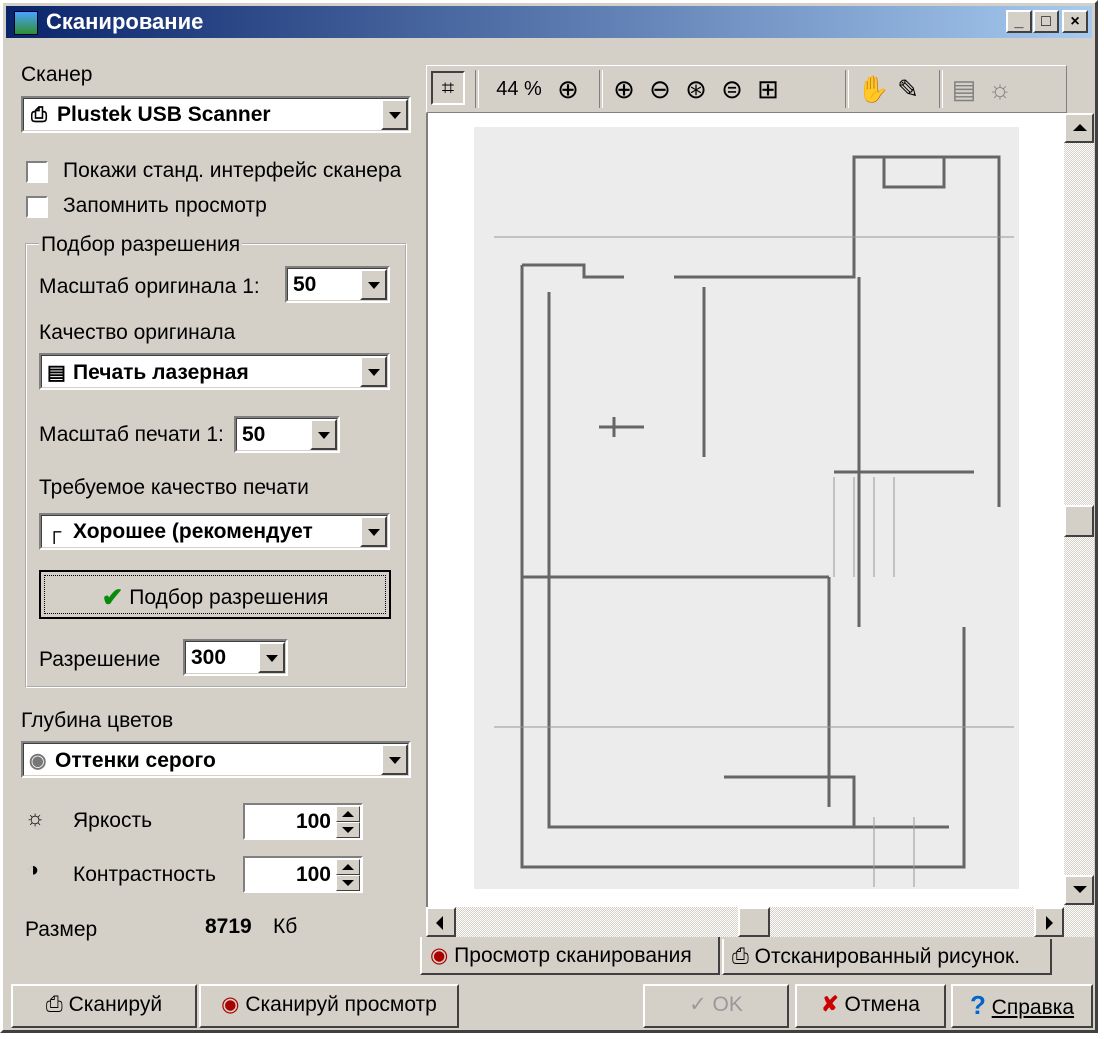 This screenshot has height=1039, width=1104. I want to click on minimize-button: _, so click(1019, 21).